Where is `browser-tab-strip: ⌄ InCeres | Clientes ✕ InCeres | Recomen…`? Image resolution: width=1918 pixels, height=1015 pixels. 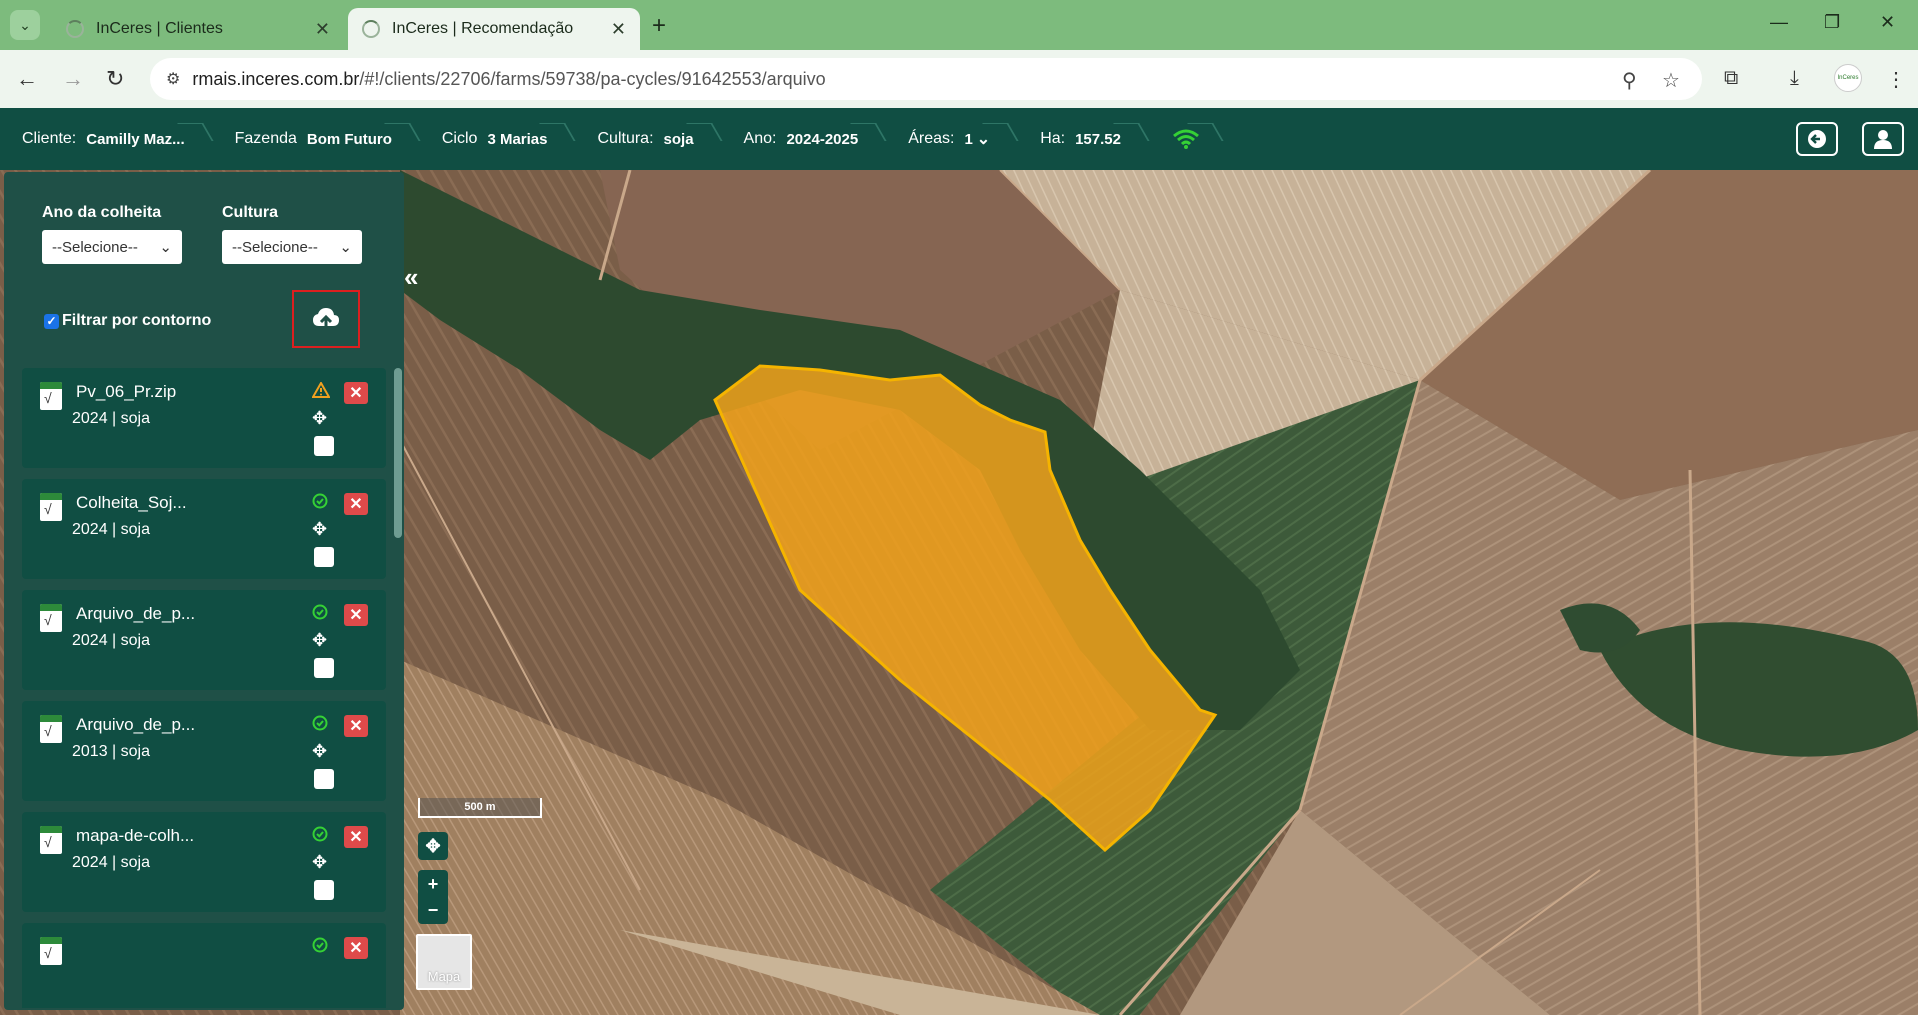 browser-tab-strip: ⌄ InCeres | Clientes ✕ InCeres | Recomen… is located at coordinates (959, 25).